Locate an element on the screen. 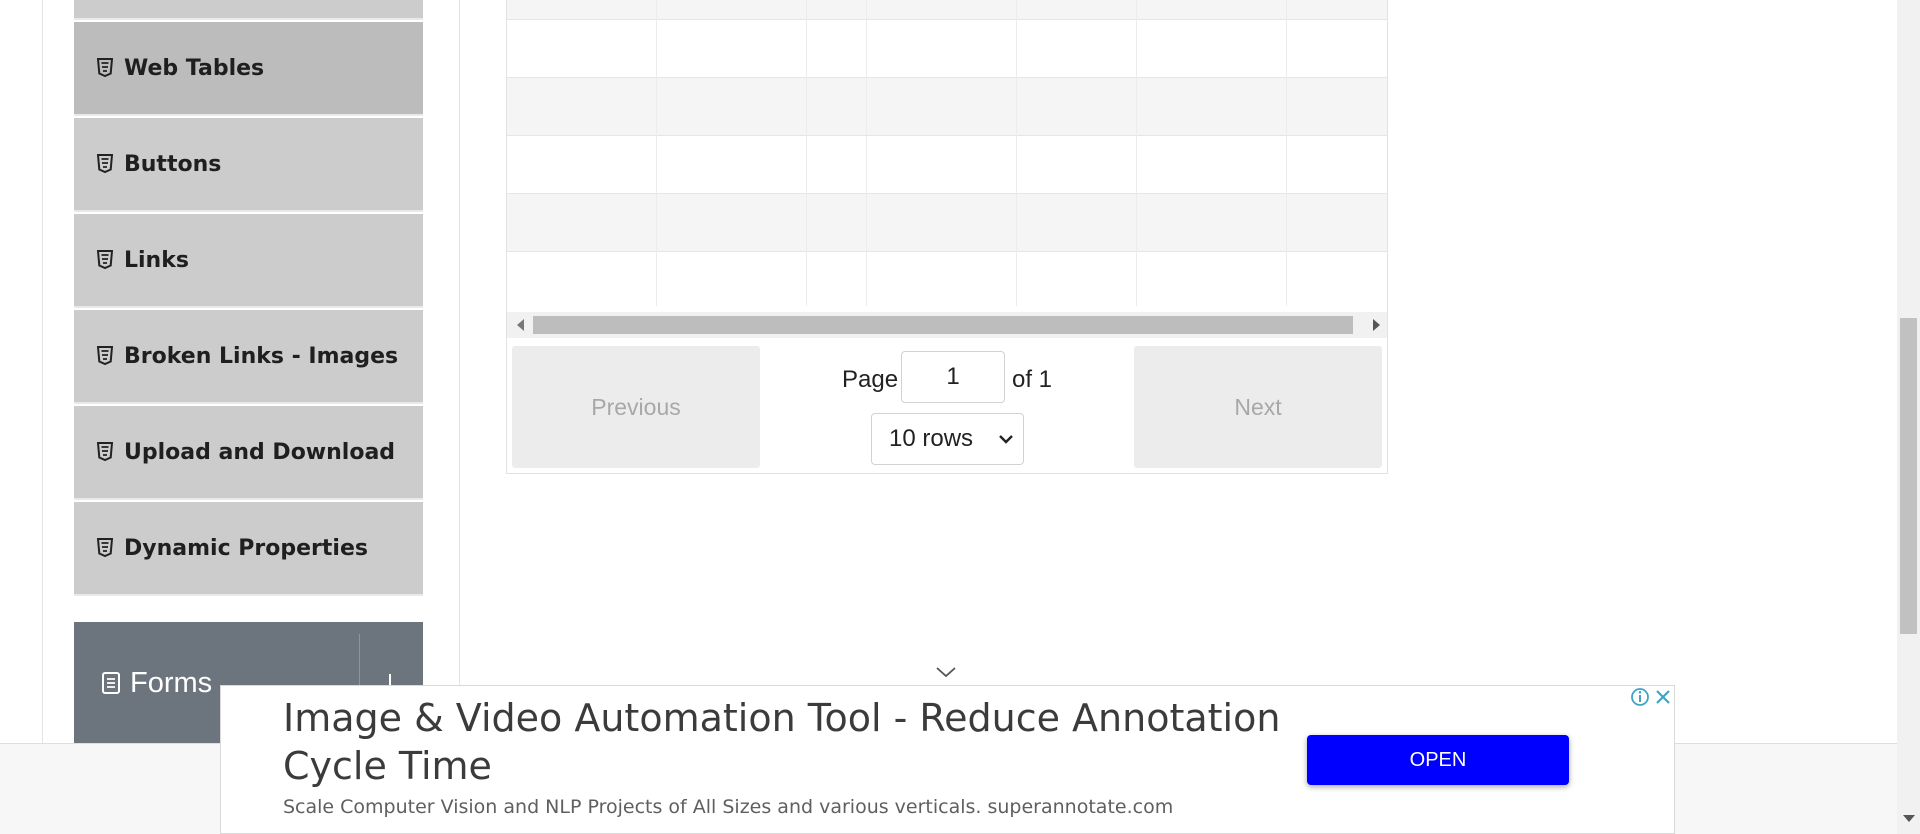  sidebar-item-broken-links: Broken Links - Images is located at coordinates (248, 357).